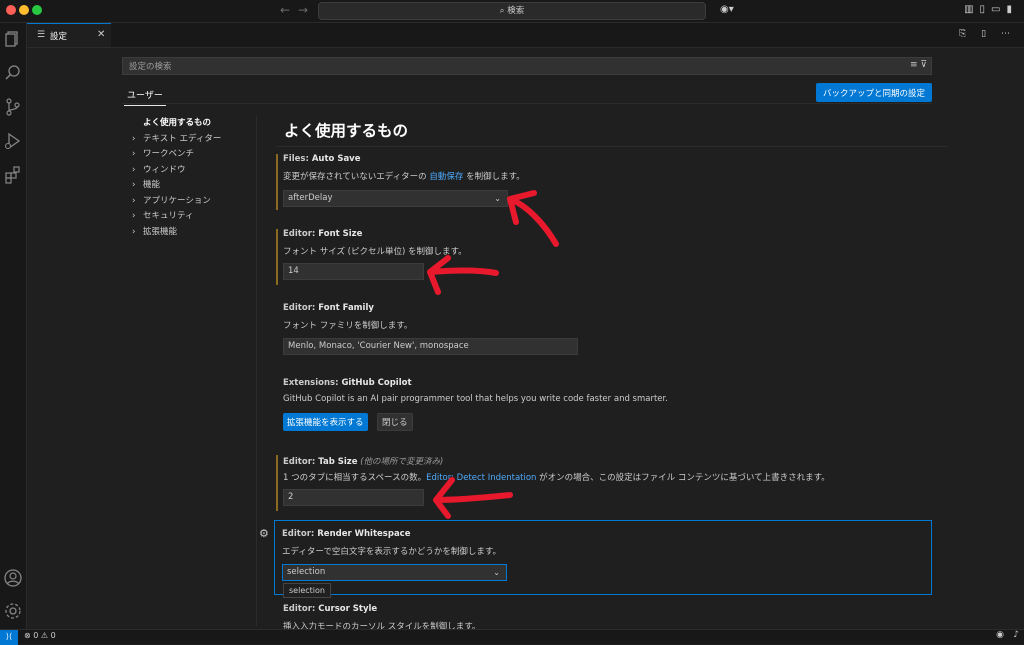  I want to click on setting-title: Editor: Cursor Style, so click(330, 609).